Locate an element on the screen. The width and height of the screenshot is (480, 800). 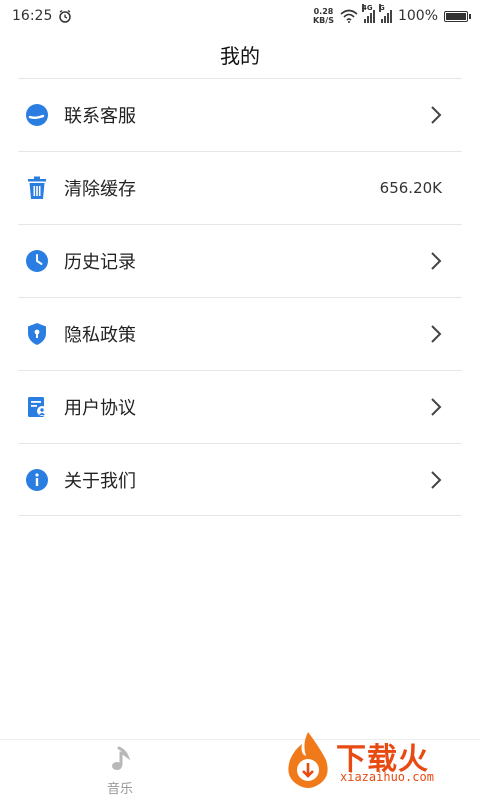
status-left: 16:25 is located at coordinates (42, 16).